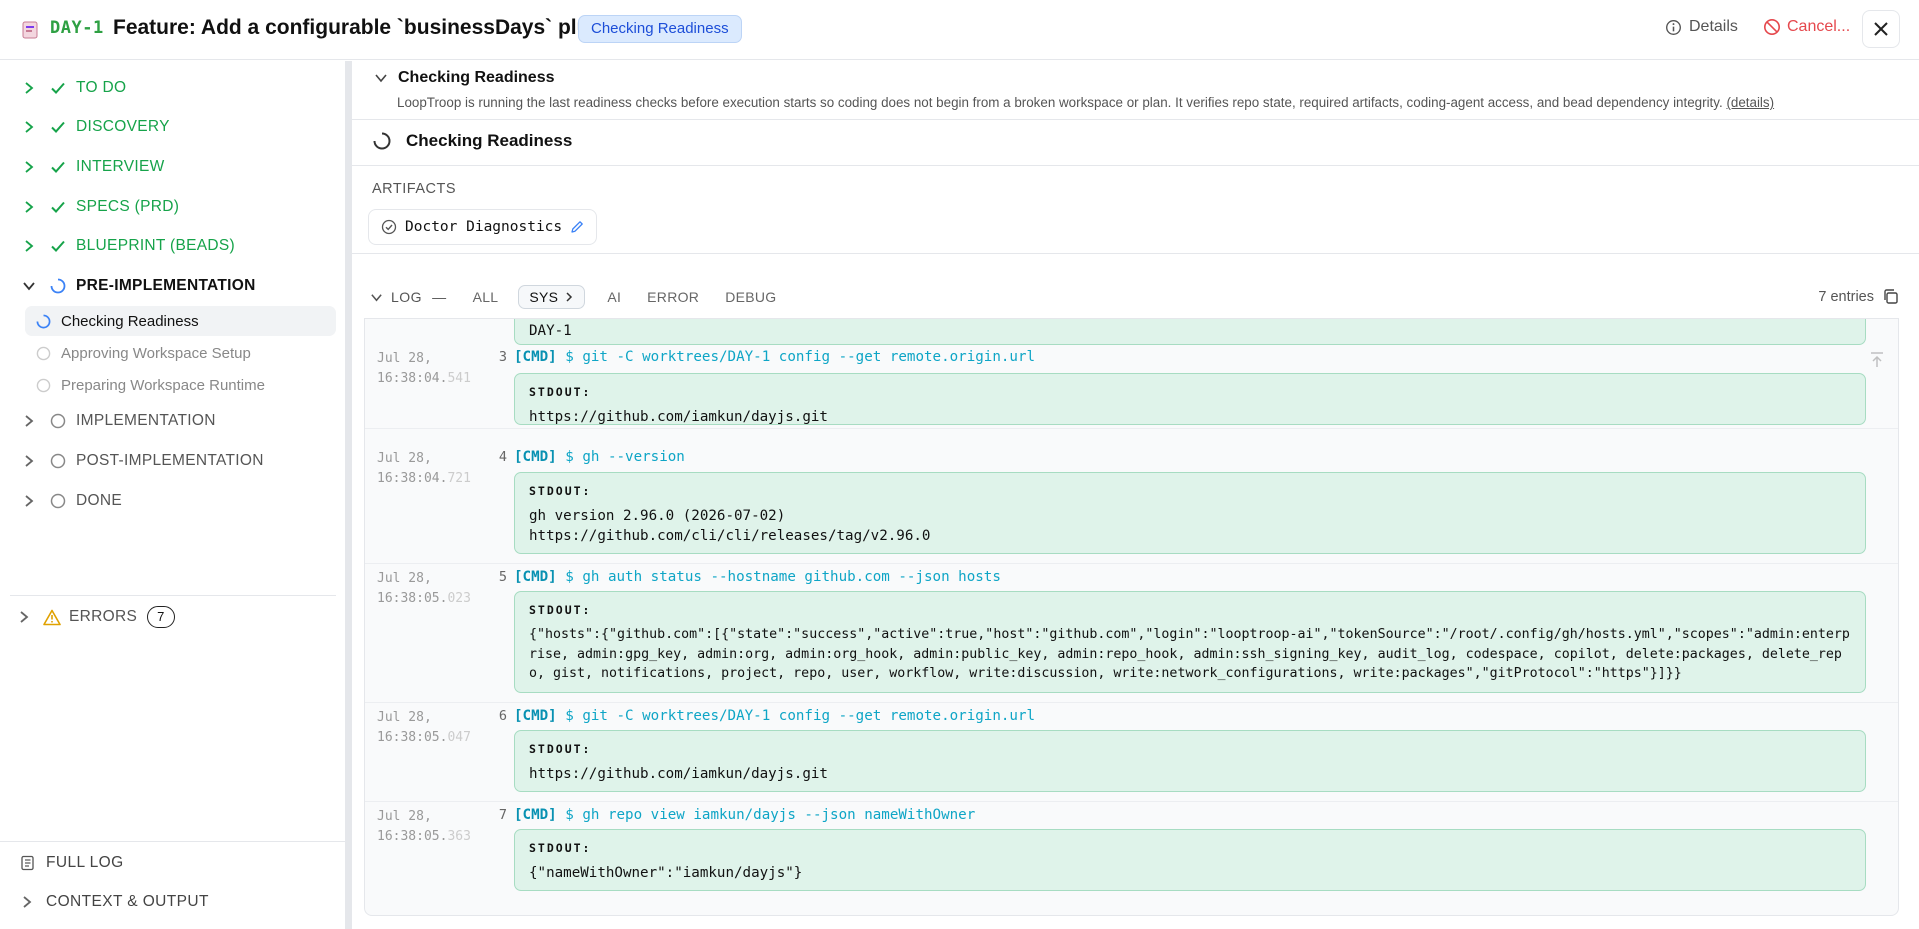 This screenshot has width=1919, height=929. I want to click on log-cmd-text: $ gh --version, so click(625, 457).